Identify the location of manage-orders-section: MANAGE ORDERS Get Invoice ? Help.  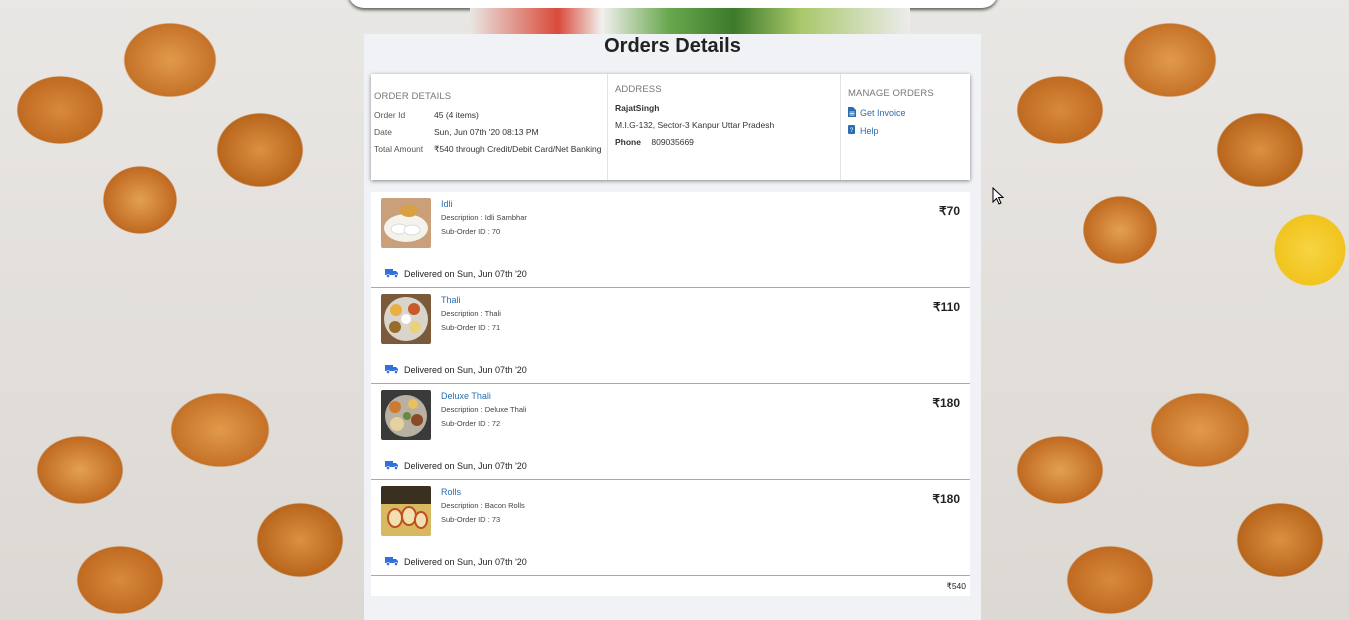
(905, 127).